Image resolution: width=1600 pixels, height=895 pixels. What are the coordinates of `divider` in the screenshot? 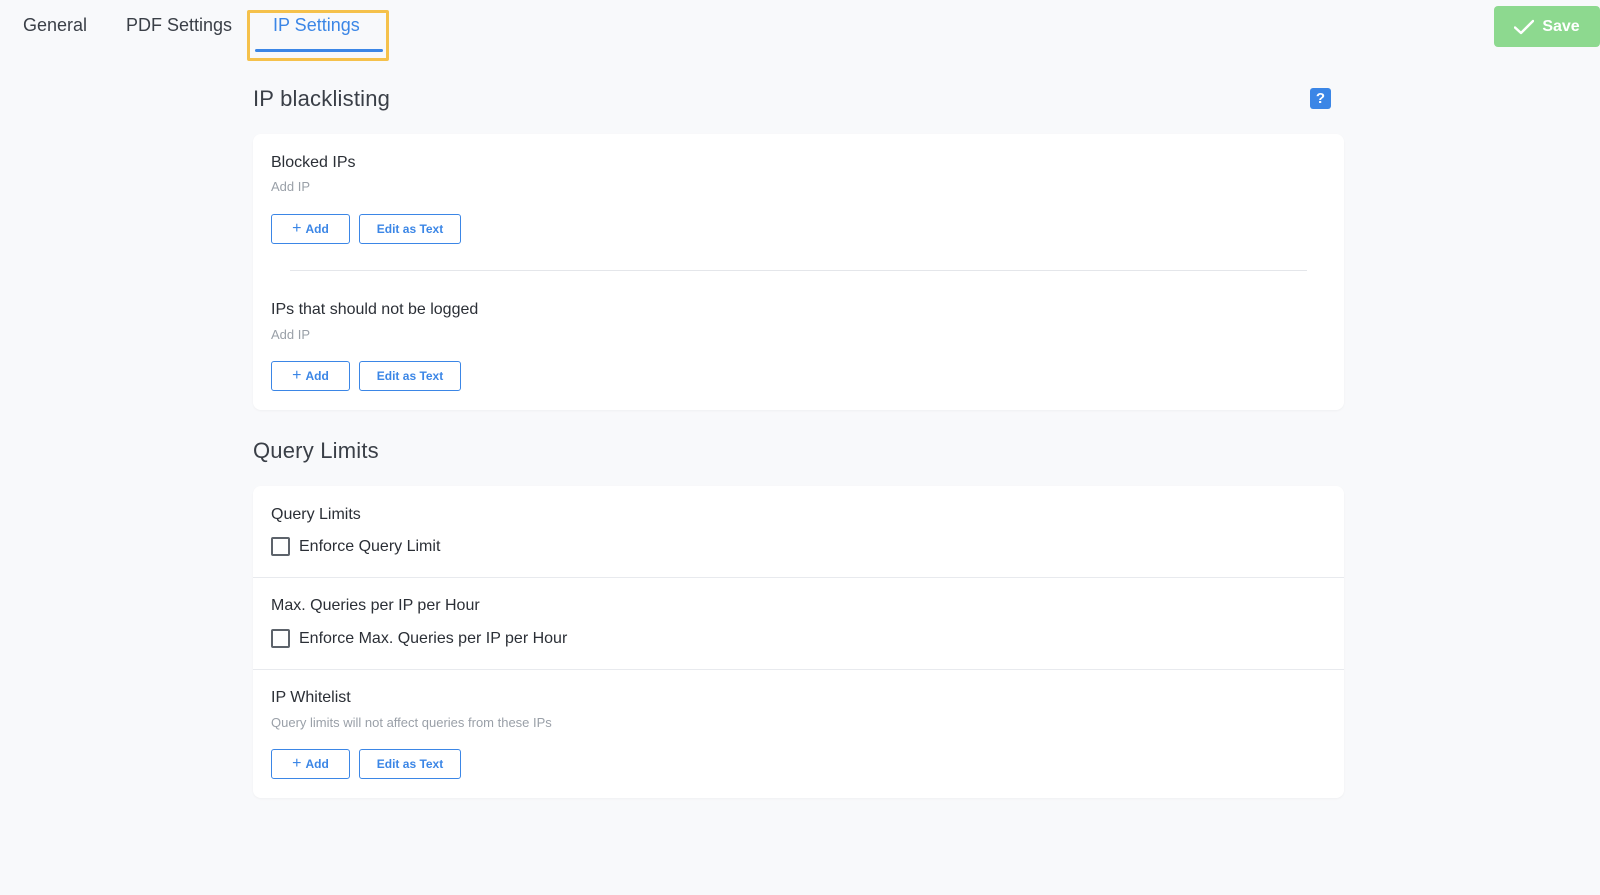 It's located at (798, 270).